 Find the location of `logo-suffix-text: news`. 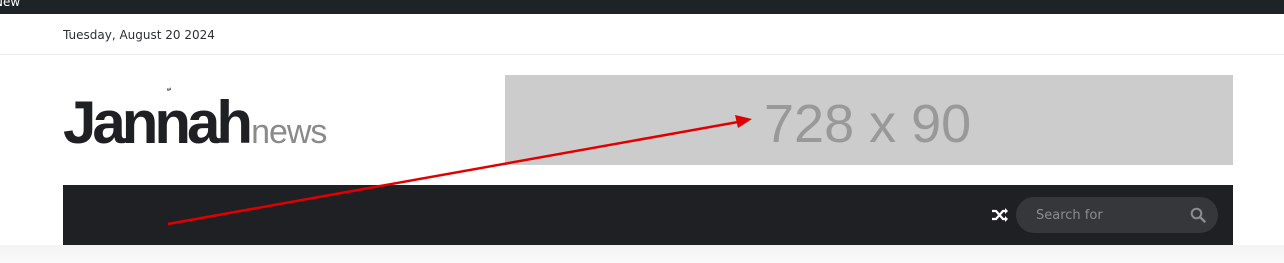

logo-suffix-text: news is located at coordinates (289, 132).